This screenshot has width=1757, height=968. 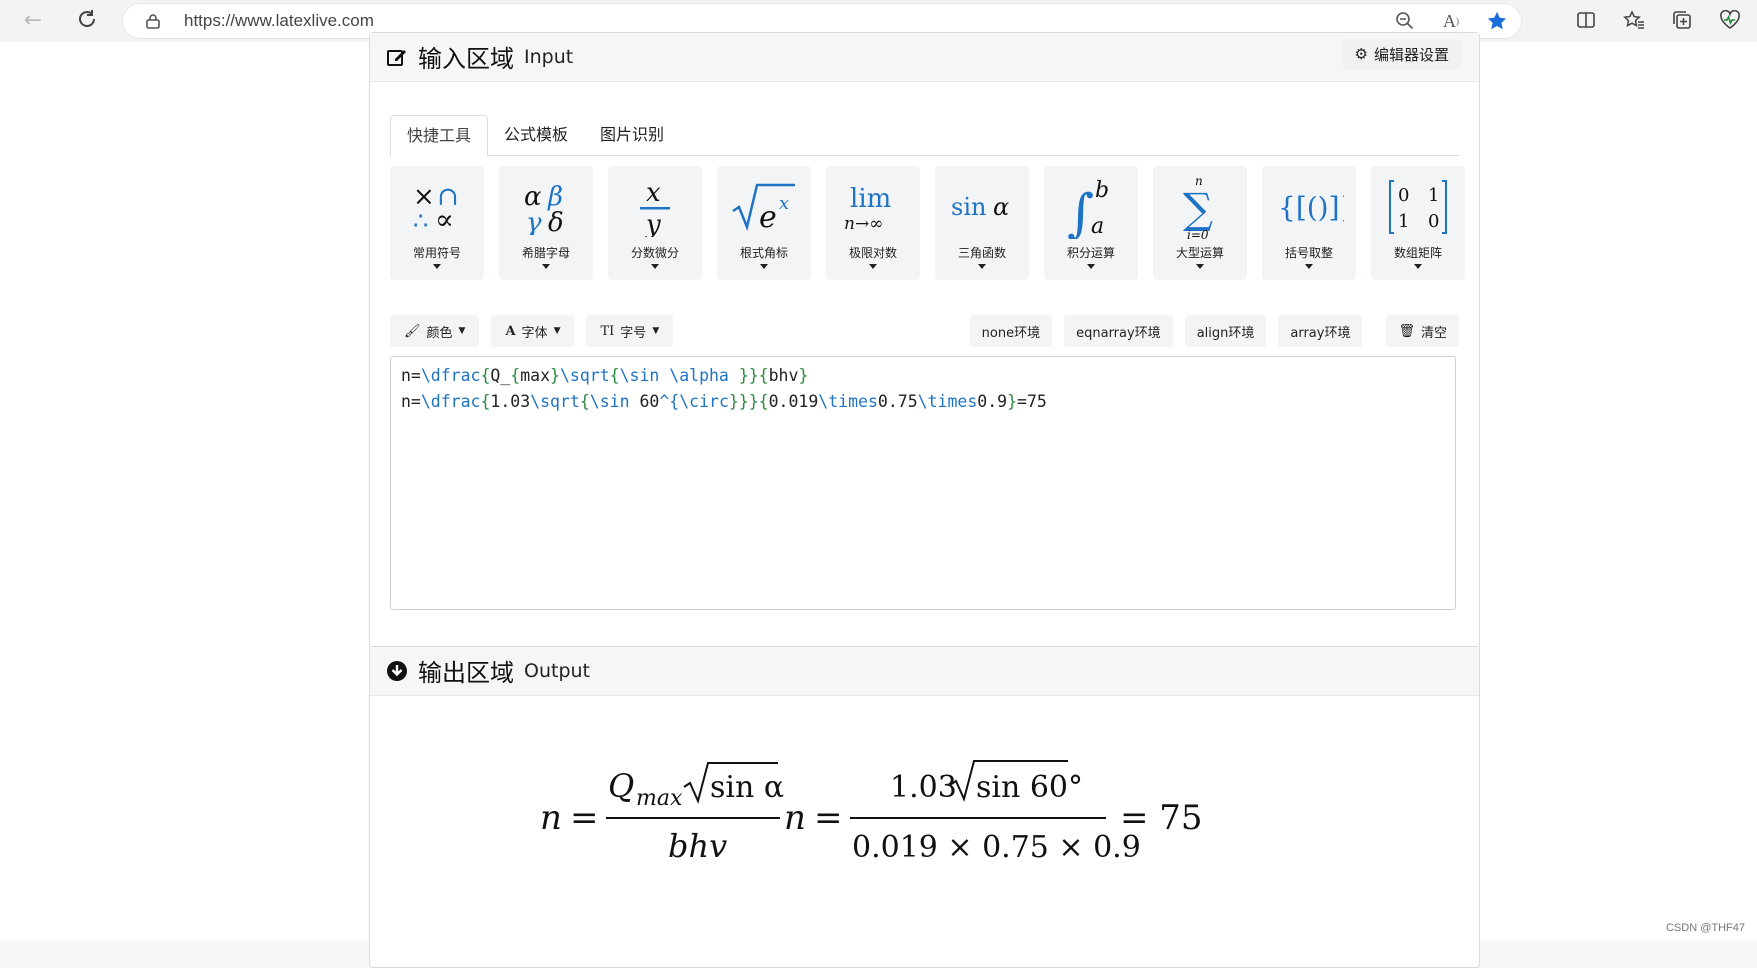 I want to click on code-token: }}{, so click(x=753, y=375).